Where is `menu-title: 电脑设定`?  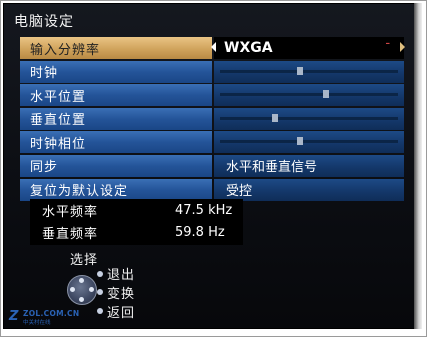
menu-title: 电脑设定 is located at coordinates (44, 22).